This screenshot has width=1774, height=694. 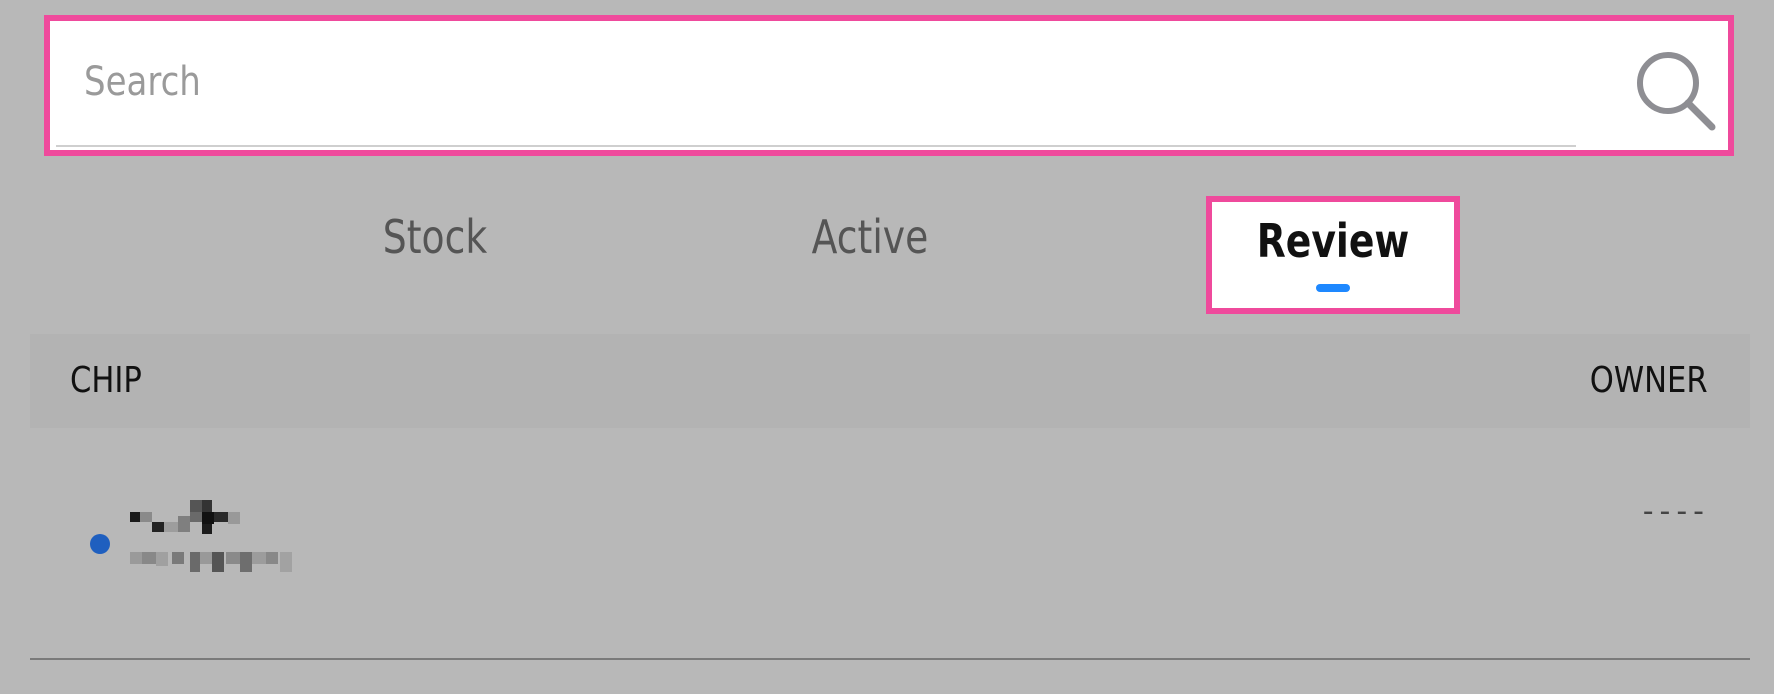 What do you see at coordinates (100, 544) in the screenshot?
I see `status-dot` at bounding box center [100, 544].